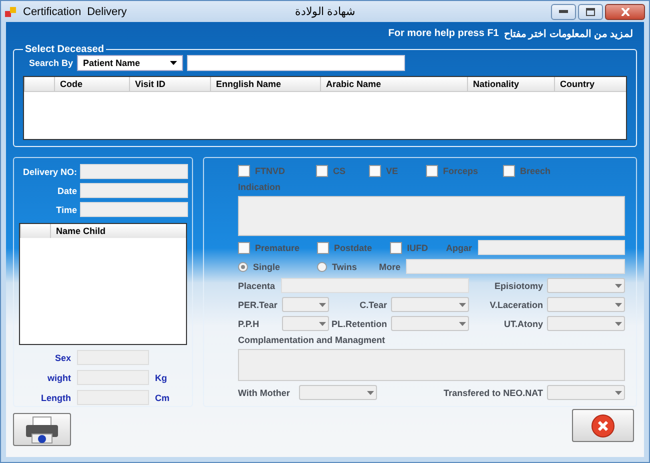  What do you see at coordinates (312, 340) in the screenshot?
I see `field-label: Complamentation and Managment` at bounding box center [312, 340].